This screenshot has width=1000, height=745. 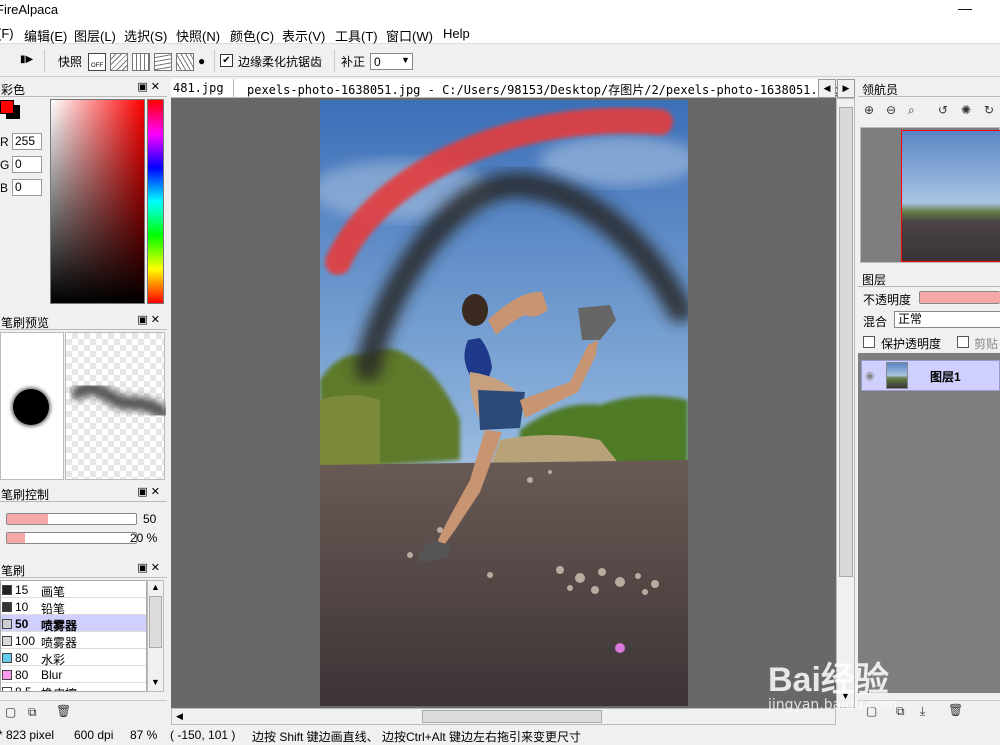 I want to click on layer-thumbnail, so click(x=897, y=375).